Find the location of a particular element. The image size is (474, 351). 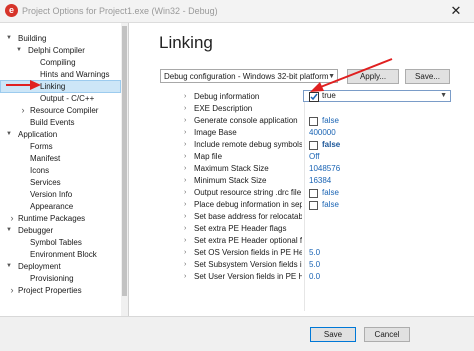

close-button: ✕ is located at coordinates (456, 11).